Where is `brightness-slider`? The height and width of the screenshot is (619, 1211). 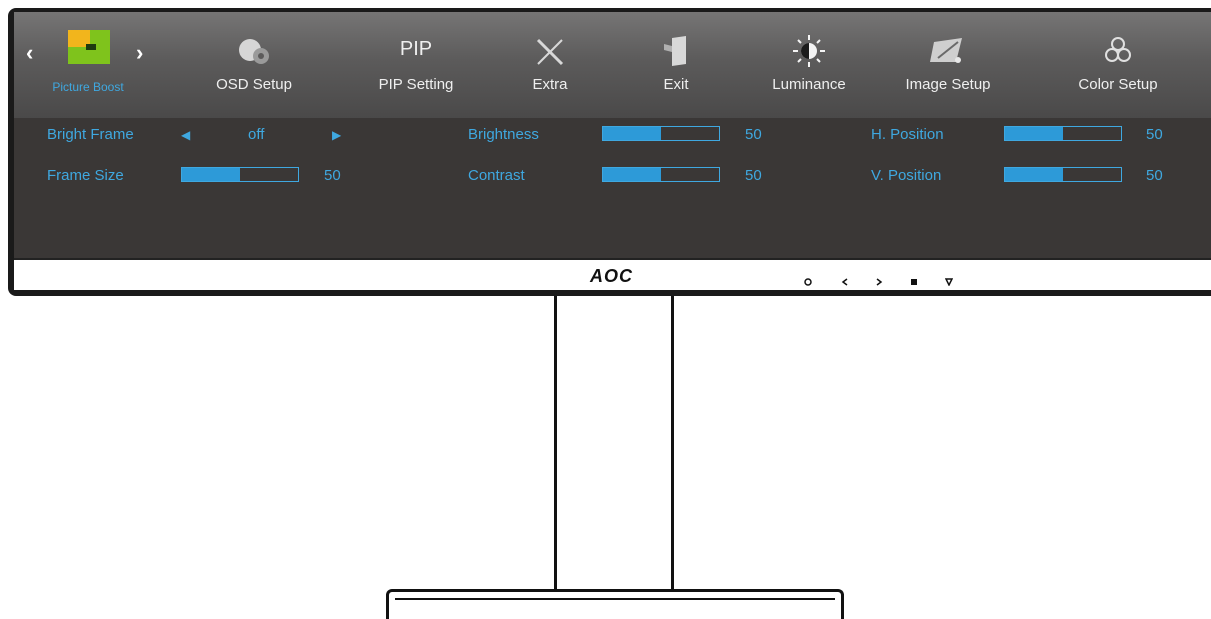
brightness-slider is located at coordinates (661, 133).